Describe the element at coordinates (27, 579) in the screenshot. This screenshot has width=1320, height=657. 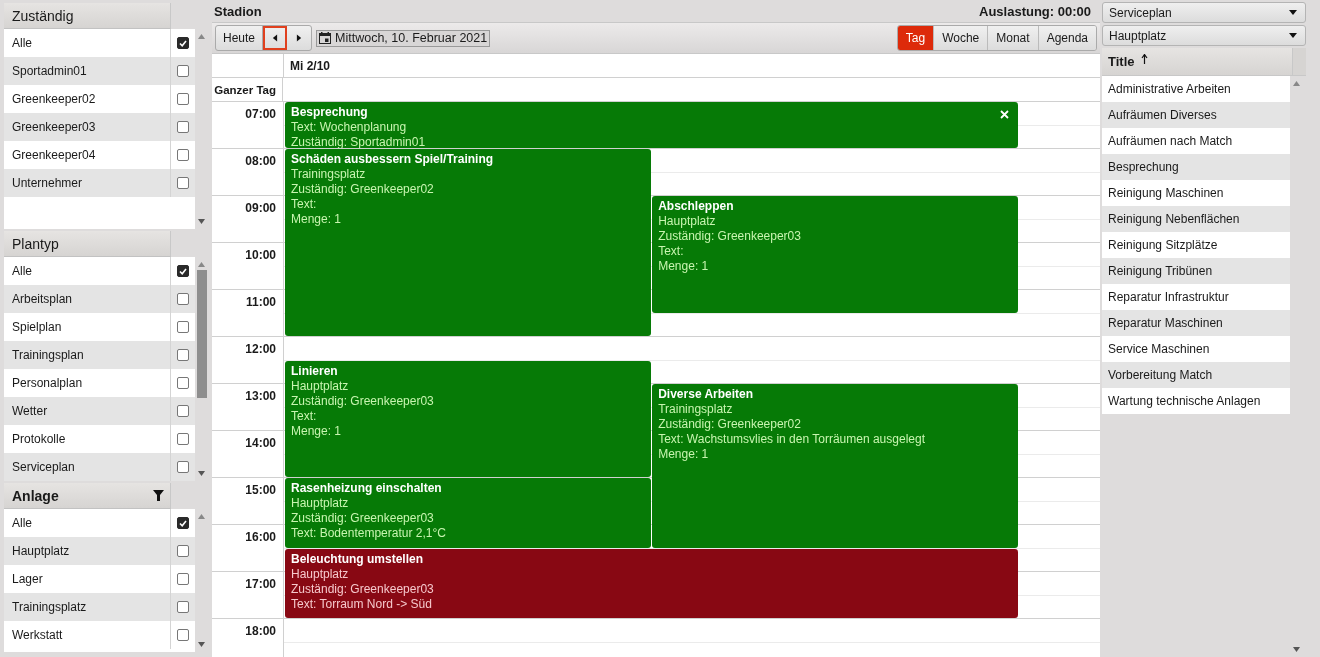
I see `row-label: Lager` at that location.